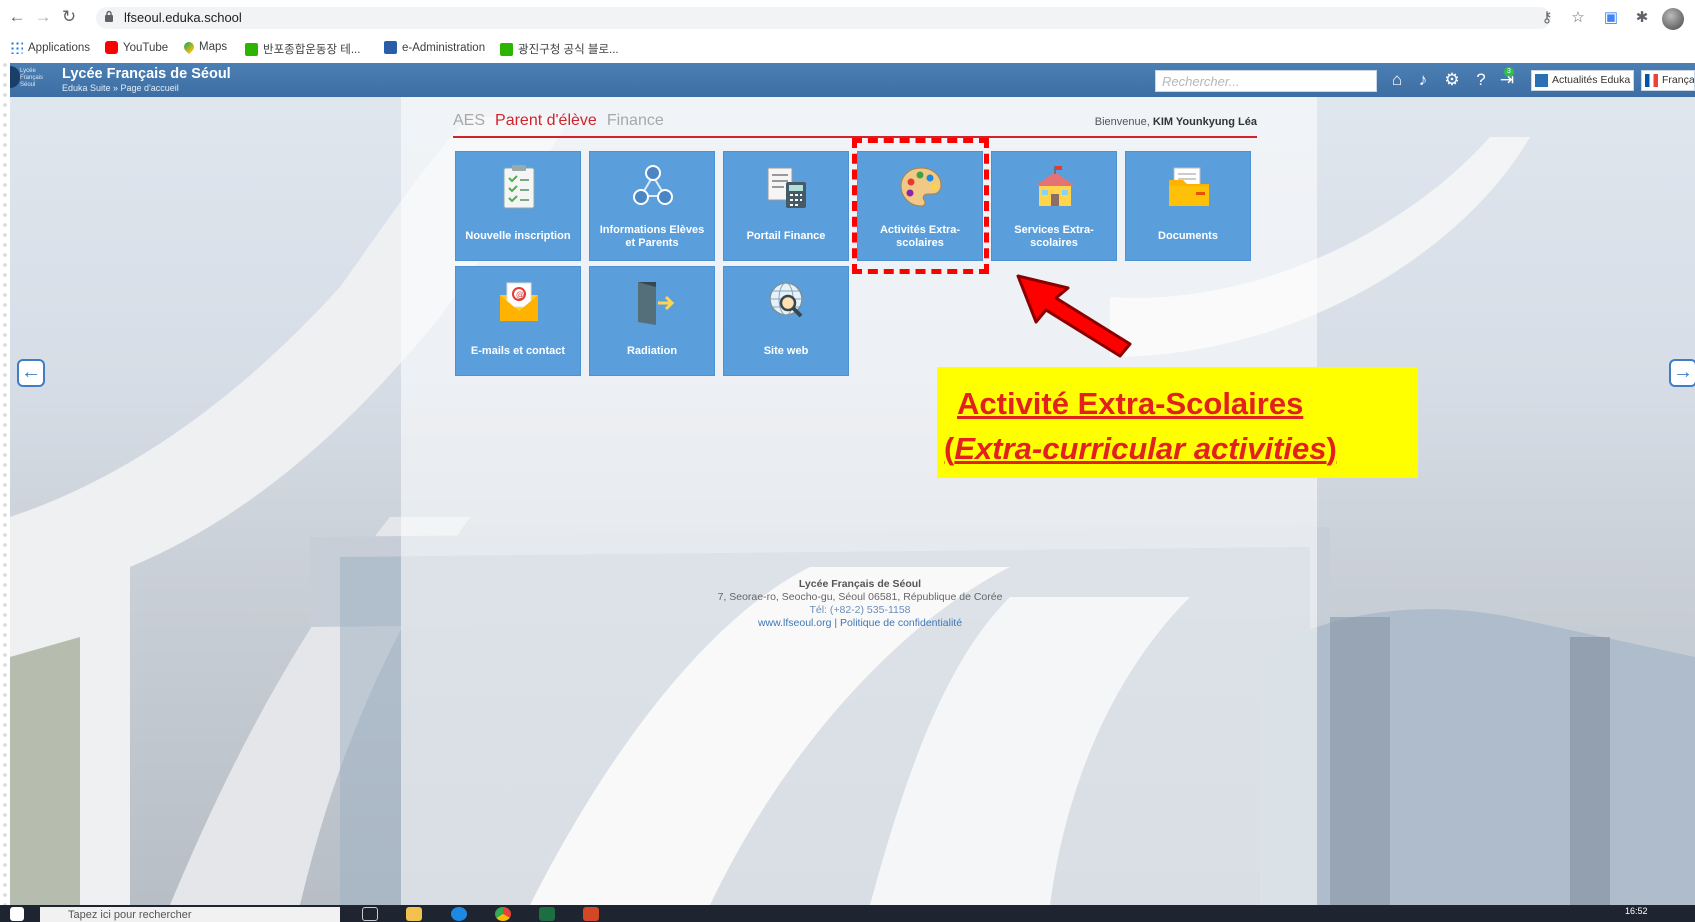 This screenshot has height=922, width=1695. Describe the element at coordinates (1611, 18) in the screenshot. I see `translate-icon: ▣` at that location.